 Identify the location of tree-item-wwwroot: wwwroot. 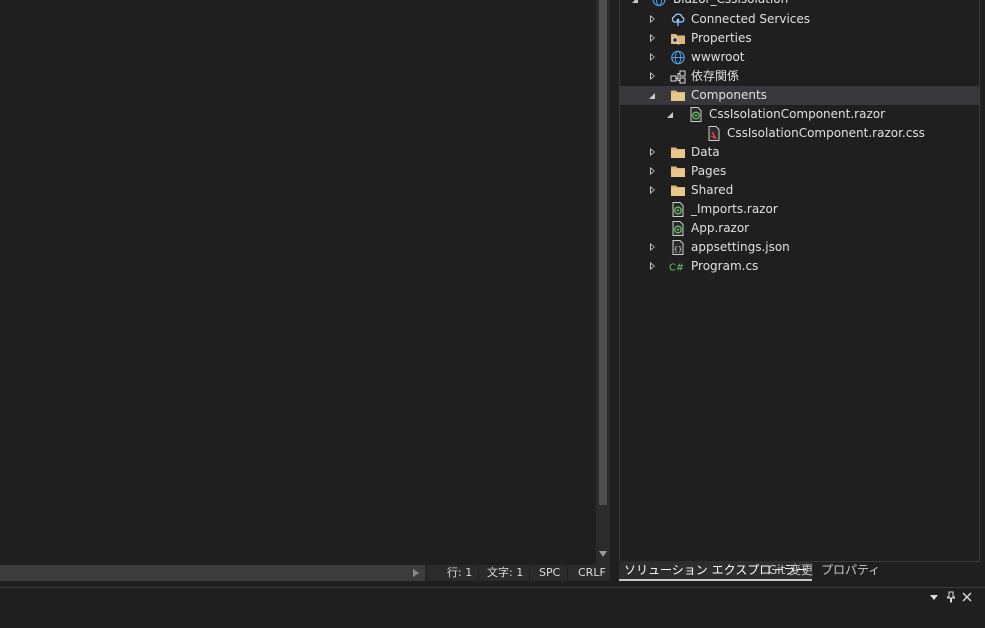
(799, 57).